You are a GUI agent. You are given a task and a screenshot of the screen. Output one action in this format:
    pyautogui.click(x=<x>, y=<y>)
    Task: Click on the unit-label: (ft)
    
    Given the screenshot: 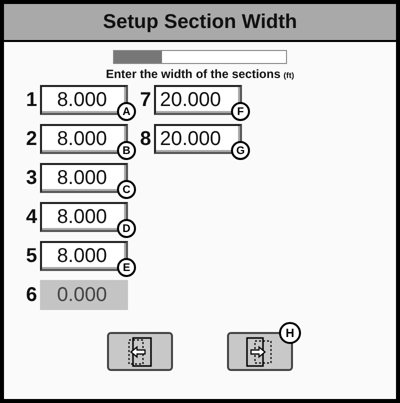 What is the action you would take?
    pyautogui.click(x=289, y=75)
    